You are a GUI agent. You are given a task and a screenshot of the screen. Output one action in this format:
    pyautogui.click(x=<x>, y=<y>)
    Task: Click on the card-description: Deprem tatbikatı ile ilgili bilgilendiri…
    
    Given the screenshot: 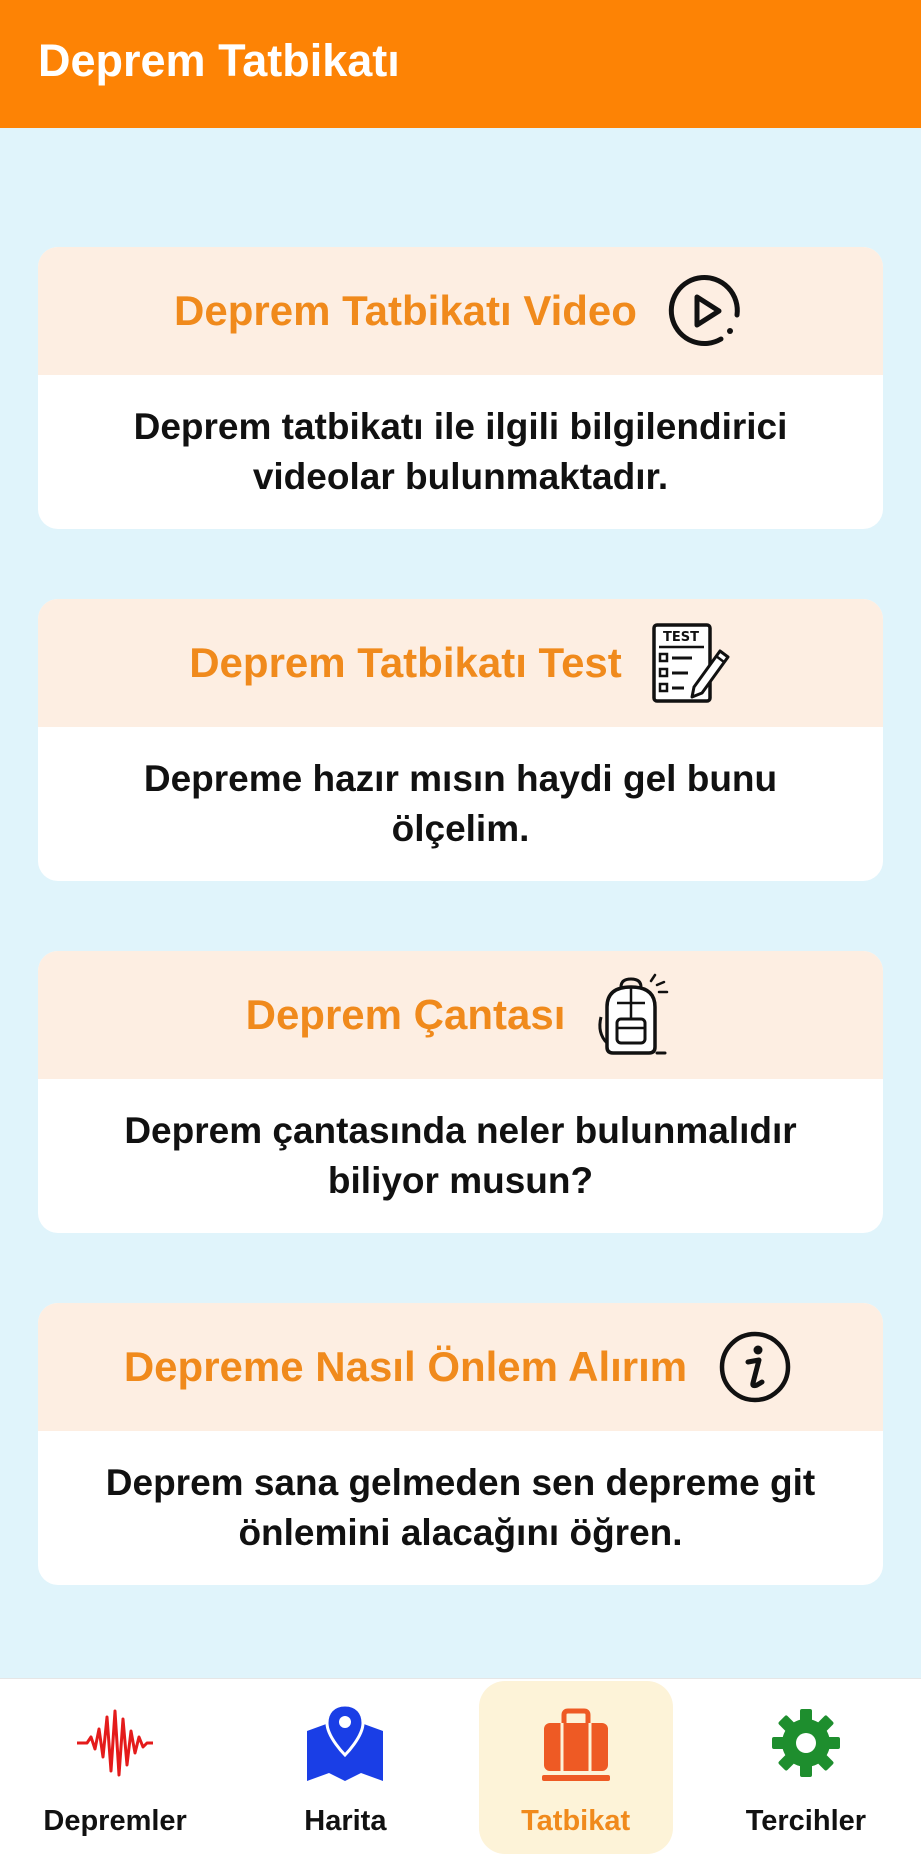 What is the action you would take?
    pyautogui.click(x=460, y=451)
    